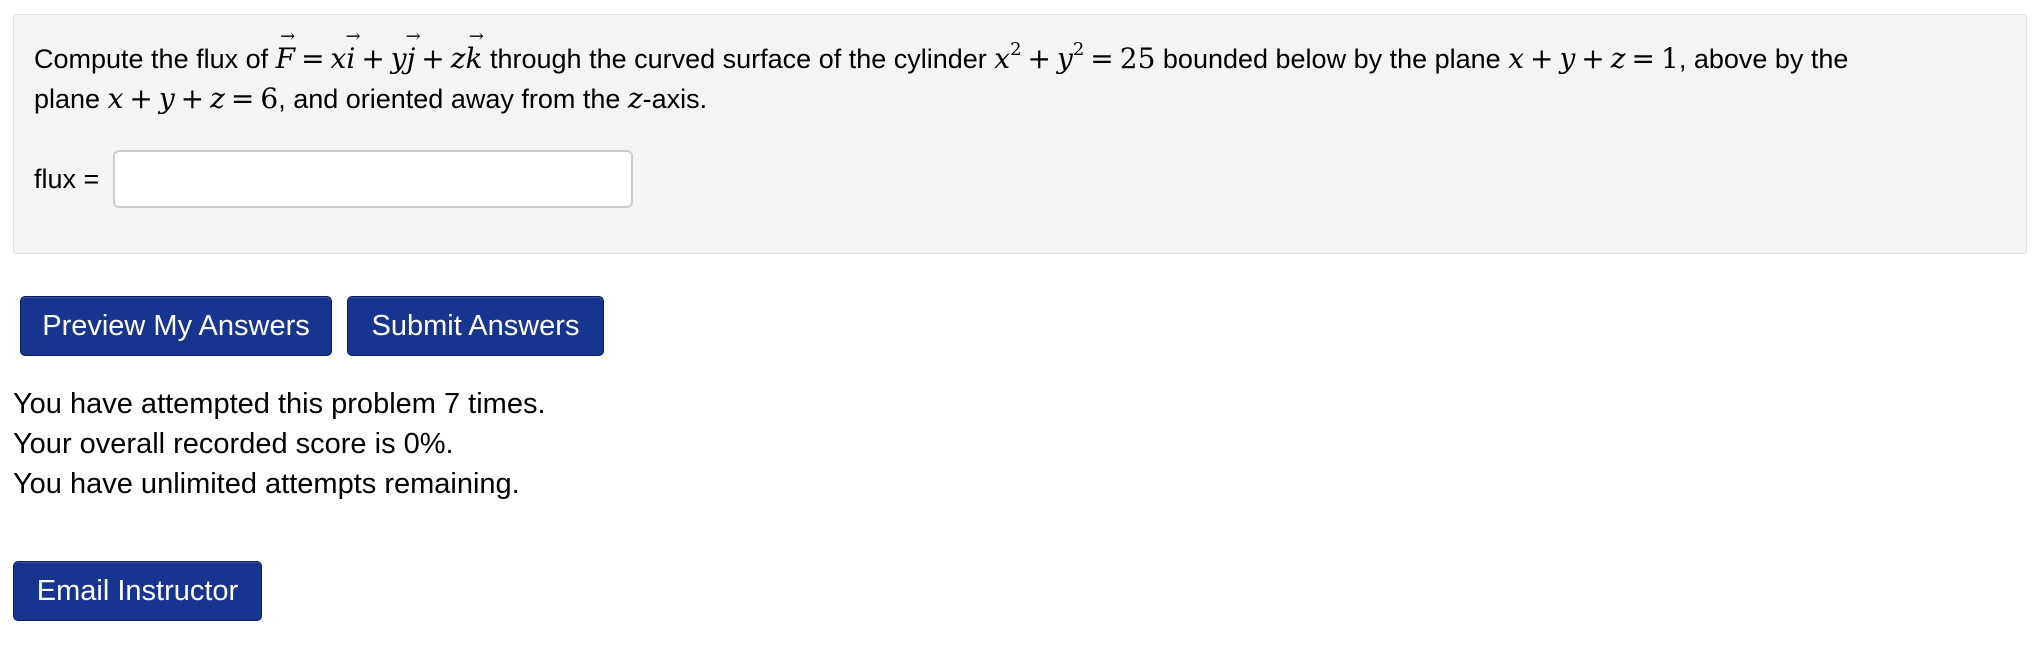 The height and width of the screenshot is (671, 2044). What do you see at coordinates (176, 326) in the screenshot?
I see `preview-answers-button: Preview My Answers` at bounding box center [176, 326].